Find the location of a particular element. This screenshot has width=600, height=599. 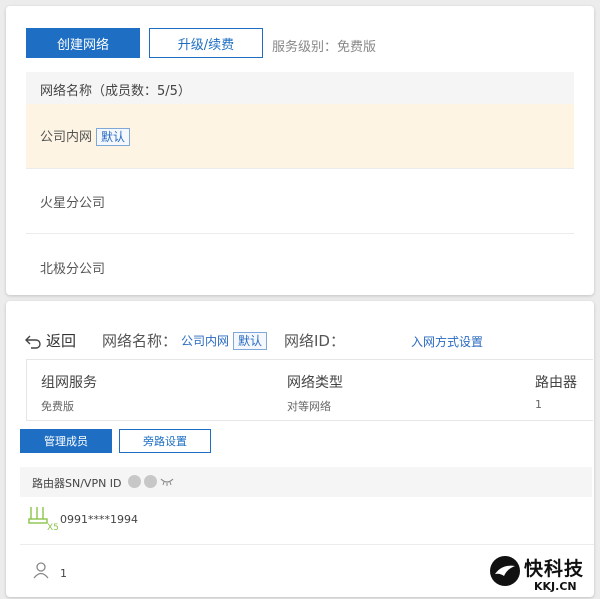

kkj-watermark: 快科技 KKJ.CN is located at coordinates (544, 575).